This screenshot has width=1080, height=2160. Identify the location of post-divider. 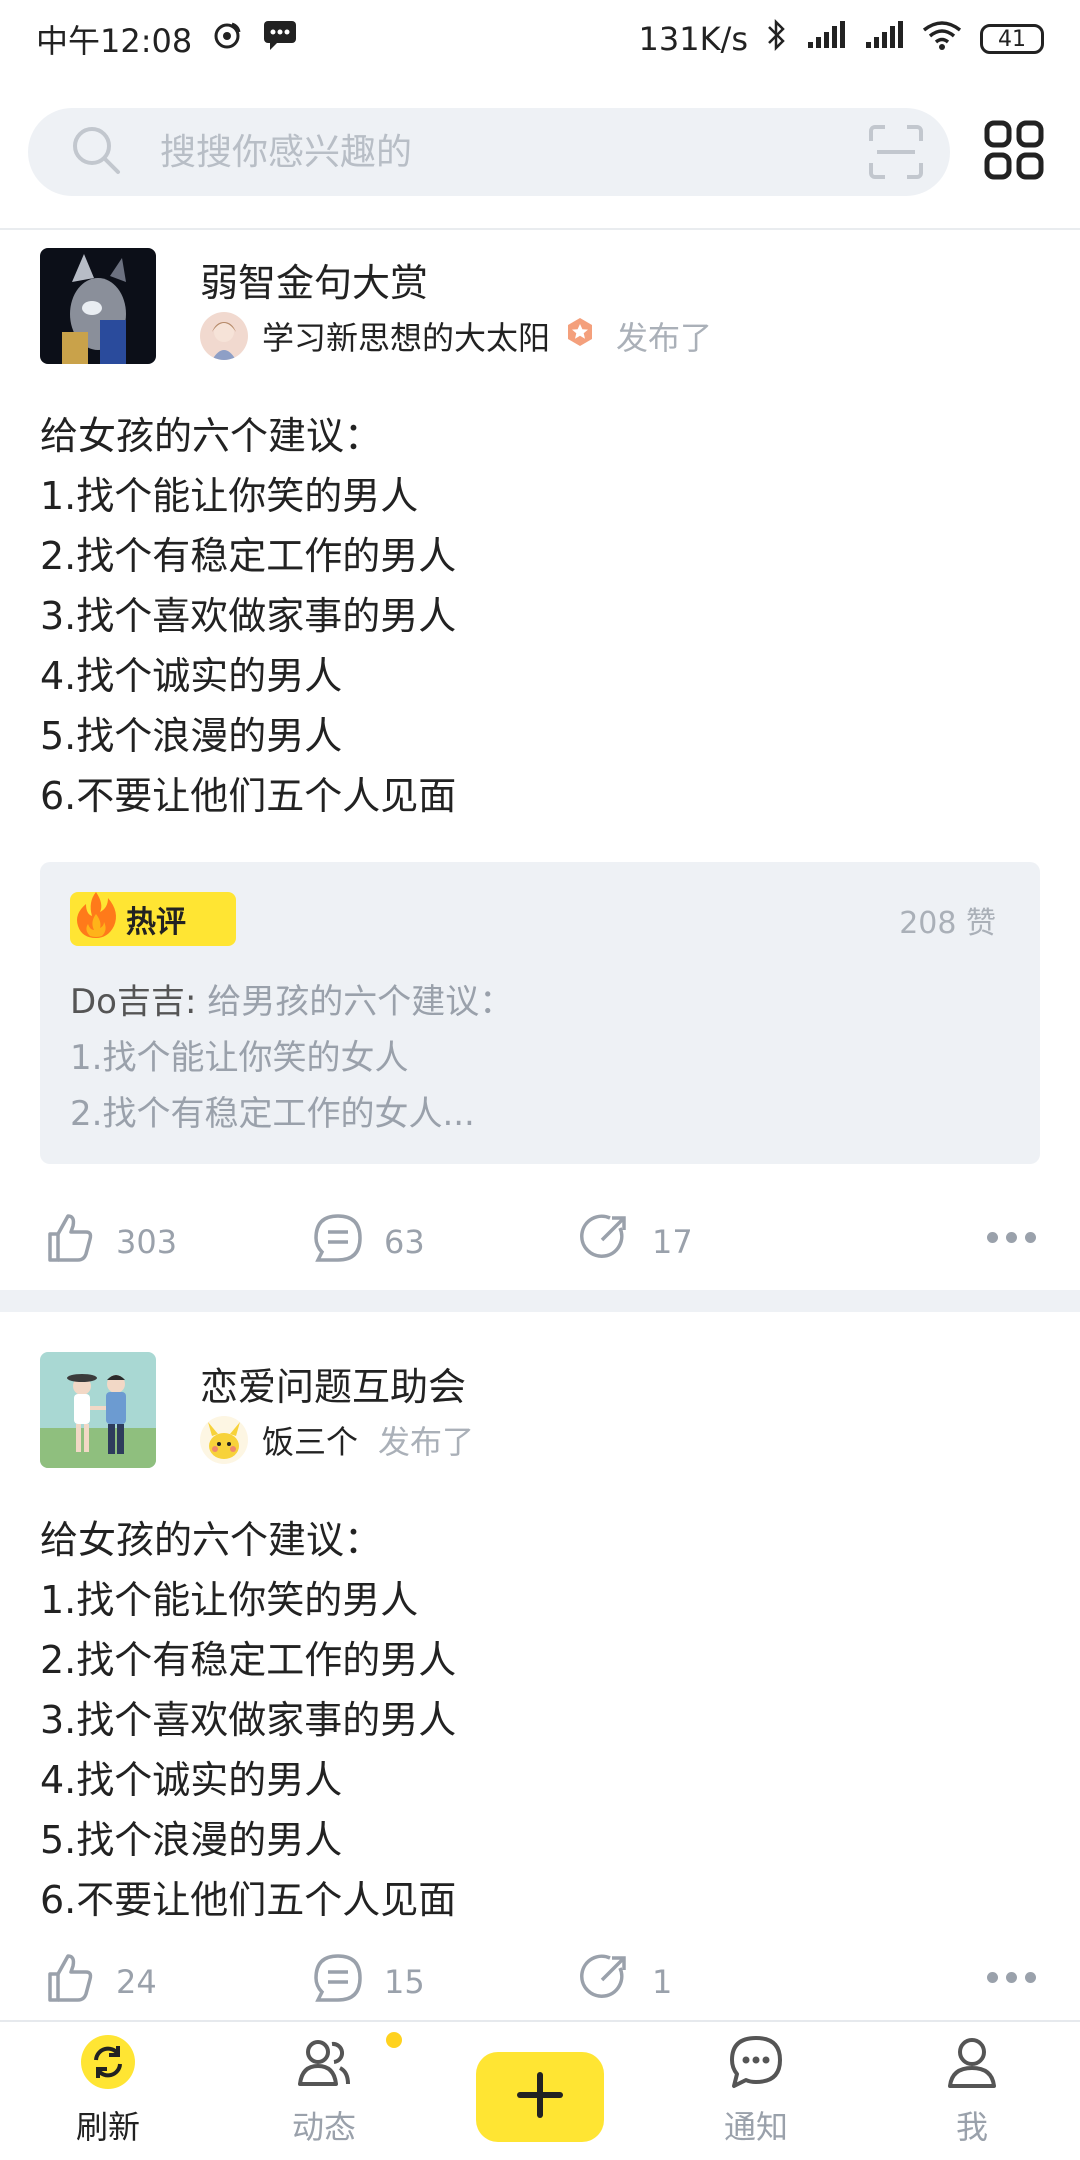
(540, 1301).